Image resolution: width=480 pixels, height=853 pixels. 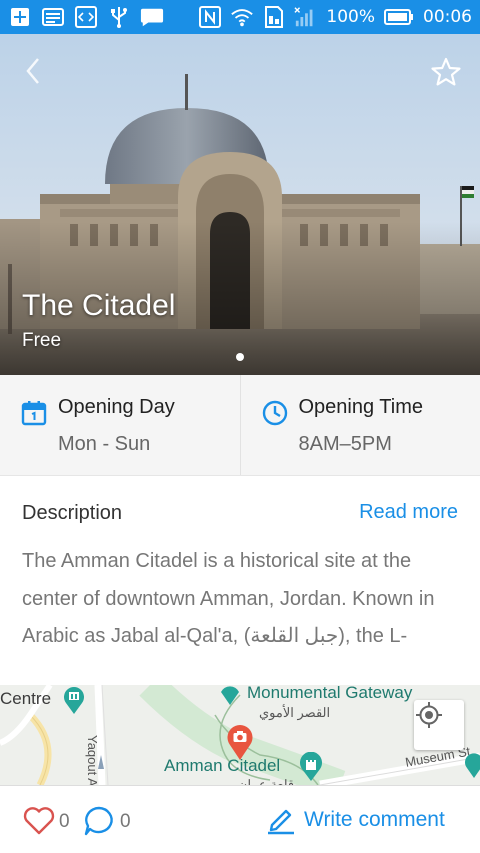 I want to click on star-icon, so click(x=446, y=71).